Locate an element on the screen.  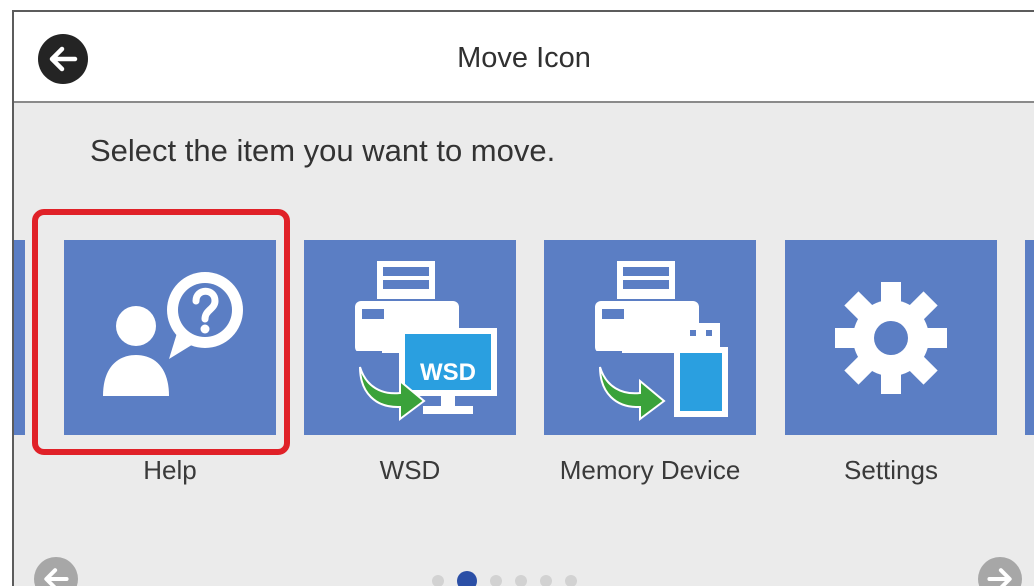
tile-wsd: WSD is located at coordinates (410, 337).